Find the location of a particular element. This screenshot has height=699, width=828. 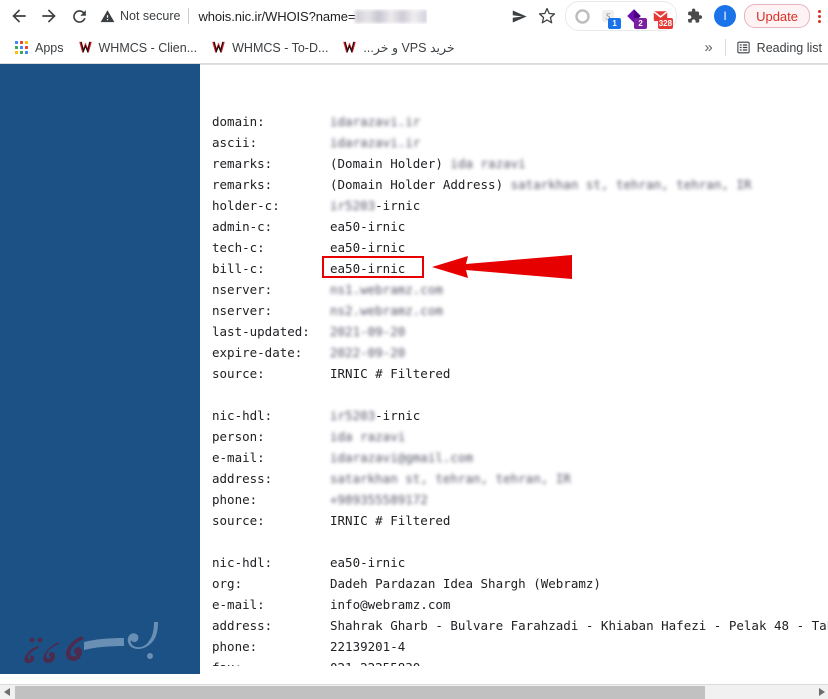

whois-field-value: (Domain Holder) is located at coordinates (390, 163).